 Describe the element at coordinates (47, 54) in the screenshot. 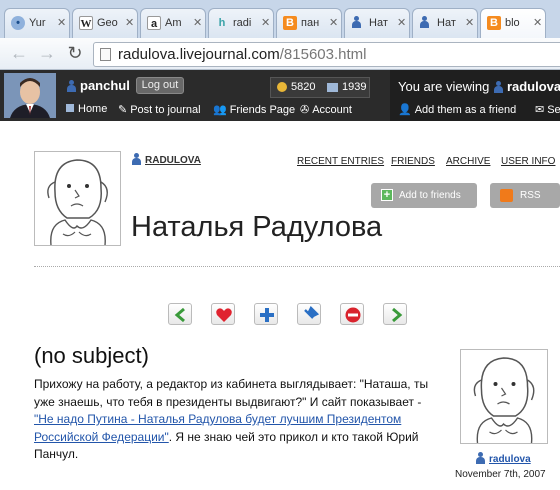

I see `forward-arrow-icon: →` at that location.